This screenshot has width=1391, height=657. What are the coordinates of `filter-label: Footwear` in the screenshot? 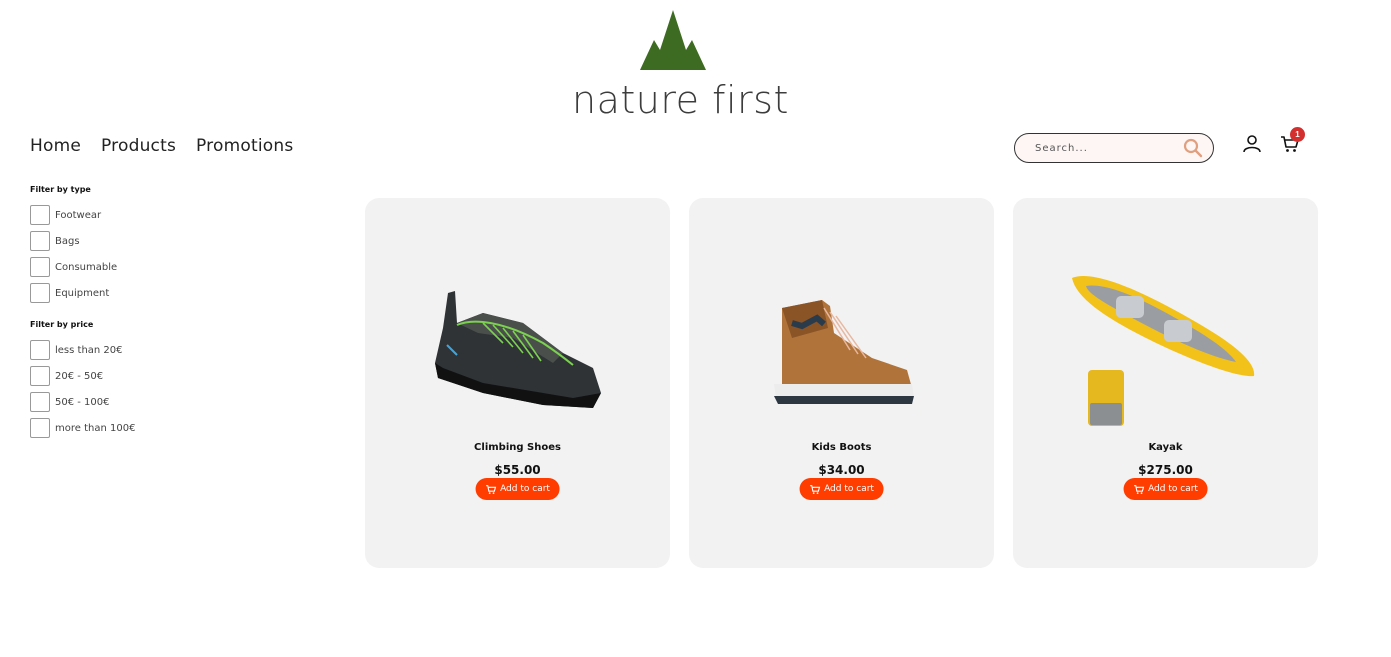 It's located at (78, 215).